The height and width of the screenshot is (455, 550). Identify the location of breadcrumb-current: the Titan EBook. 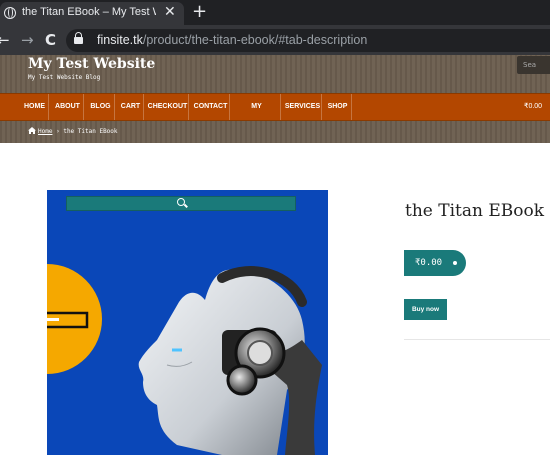
(90, 131).